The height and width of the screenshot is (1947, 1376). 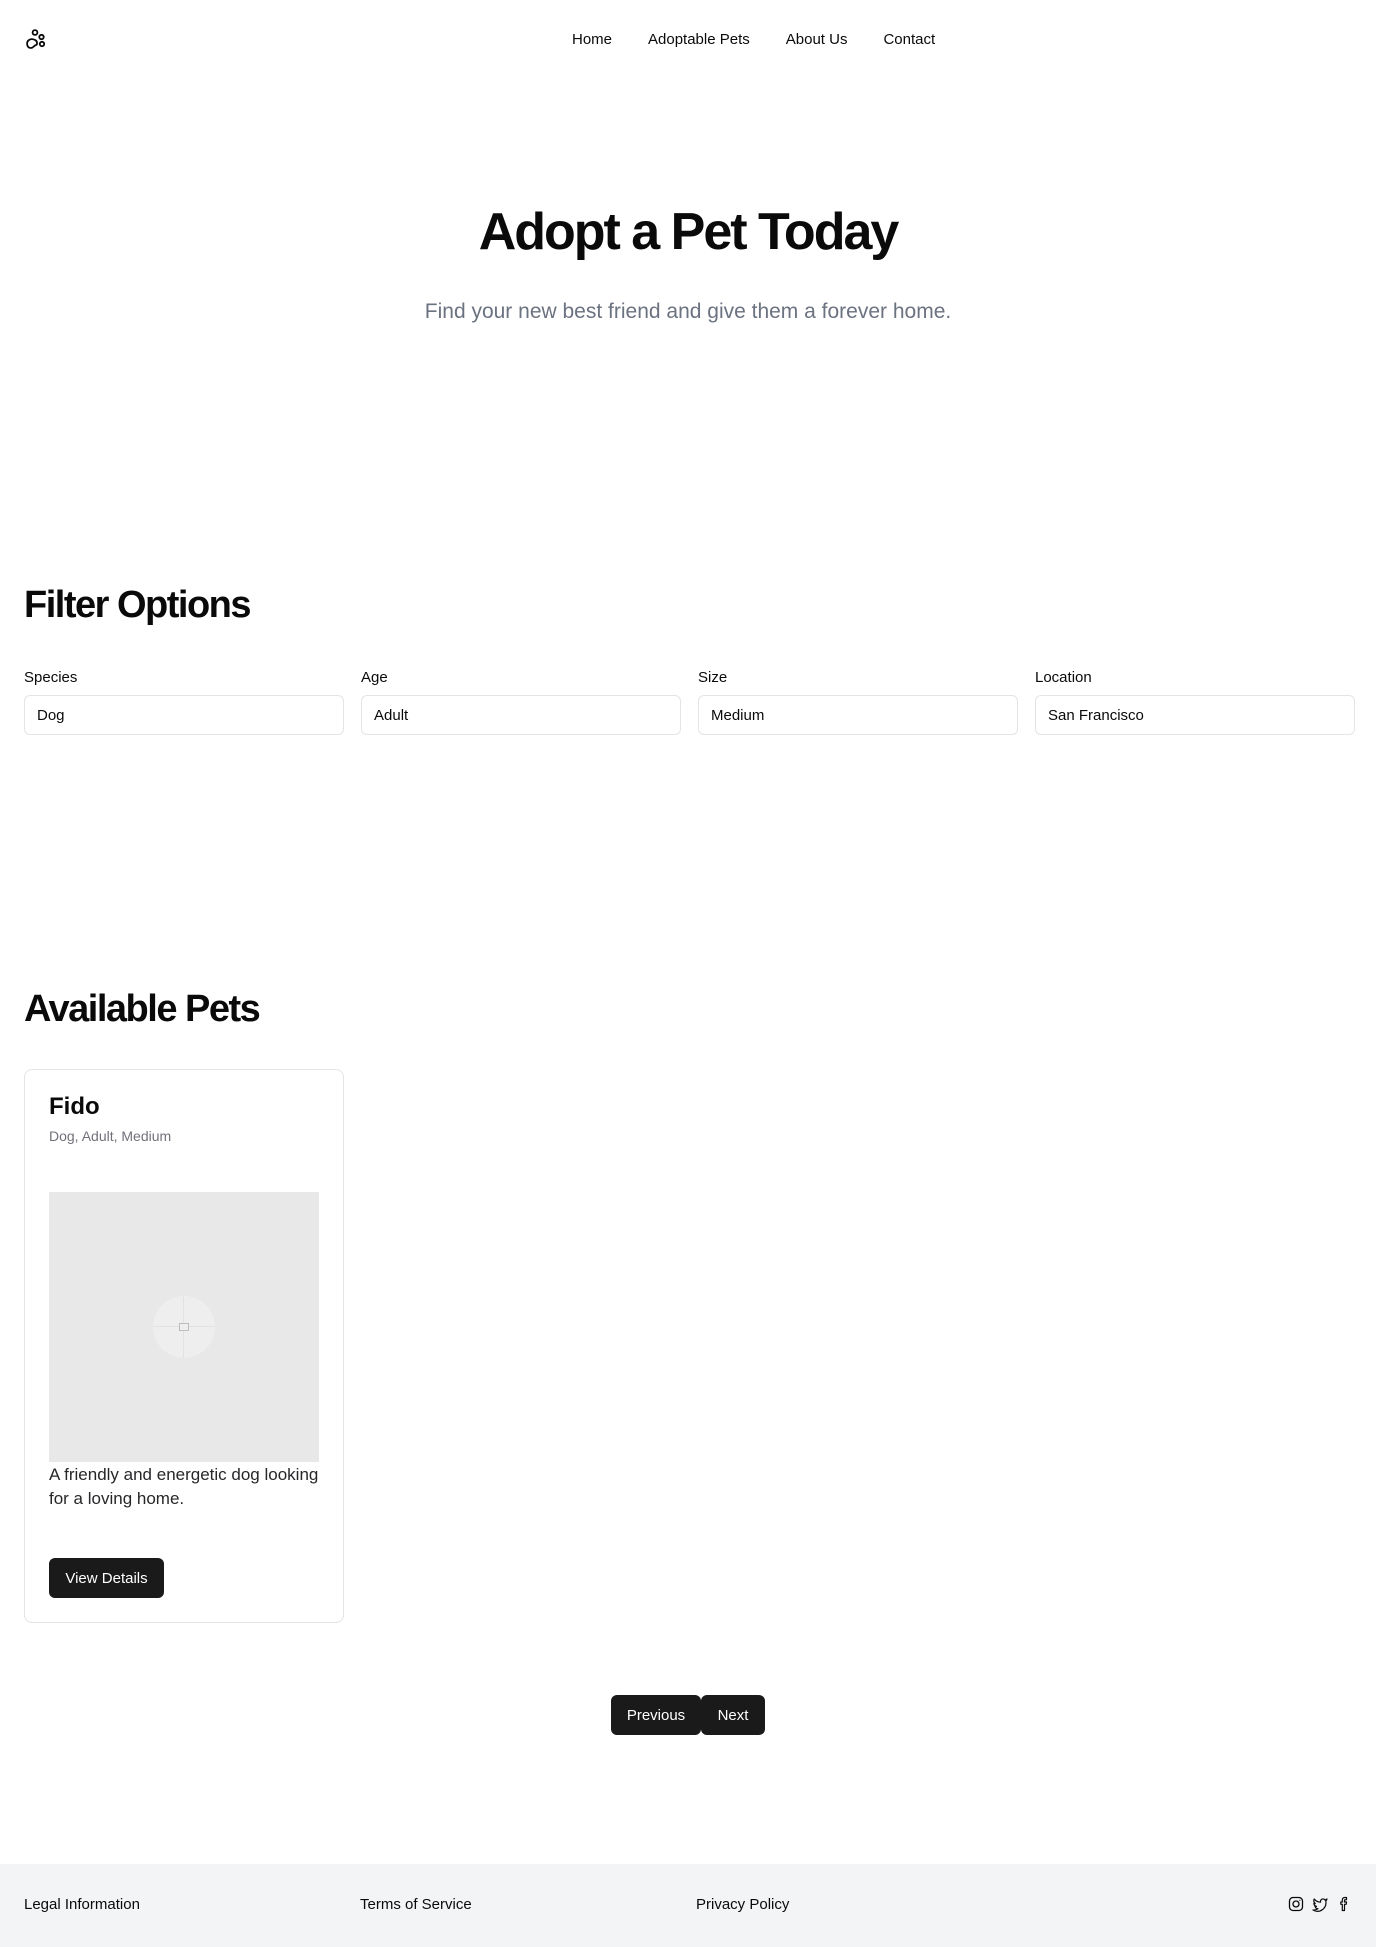 What do you see at coordinates (142, 1009) in the screenshot?
I see `pets-section-title: Available Pets` at bounding box center [142, 1009].